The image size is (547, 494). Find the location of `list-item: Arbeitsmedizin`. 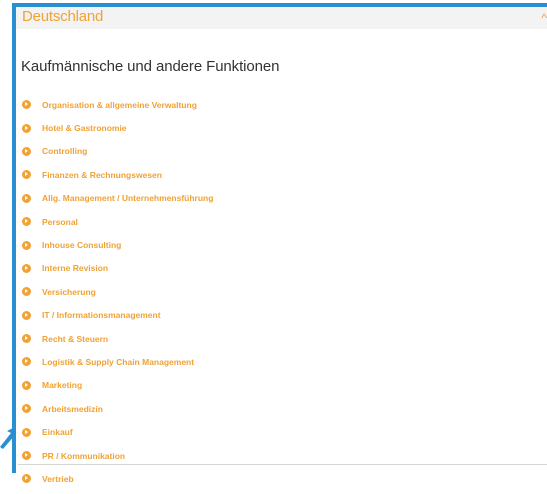

list-item: Arbeitsmedizin is located at coordinates (117, 408).